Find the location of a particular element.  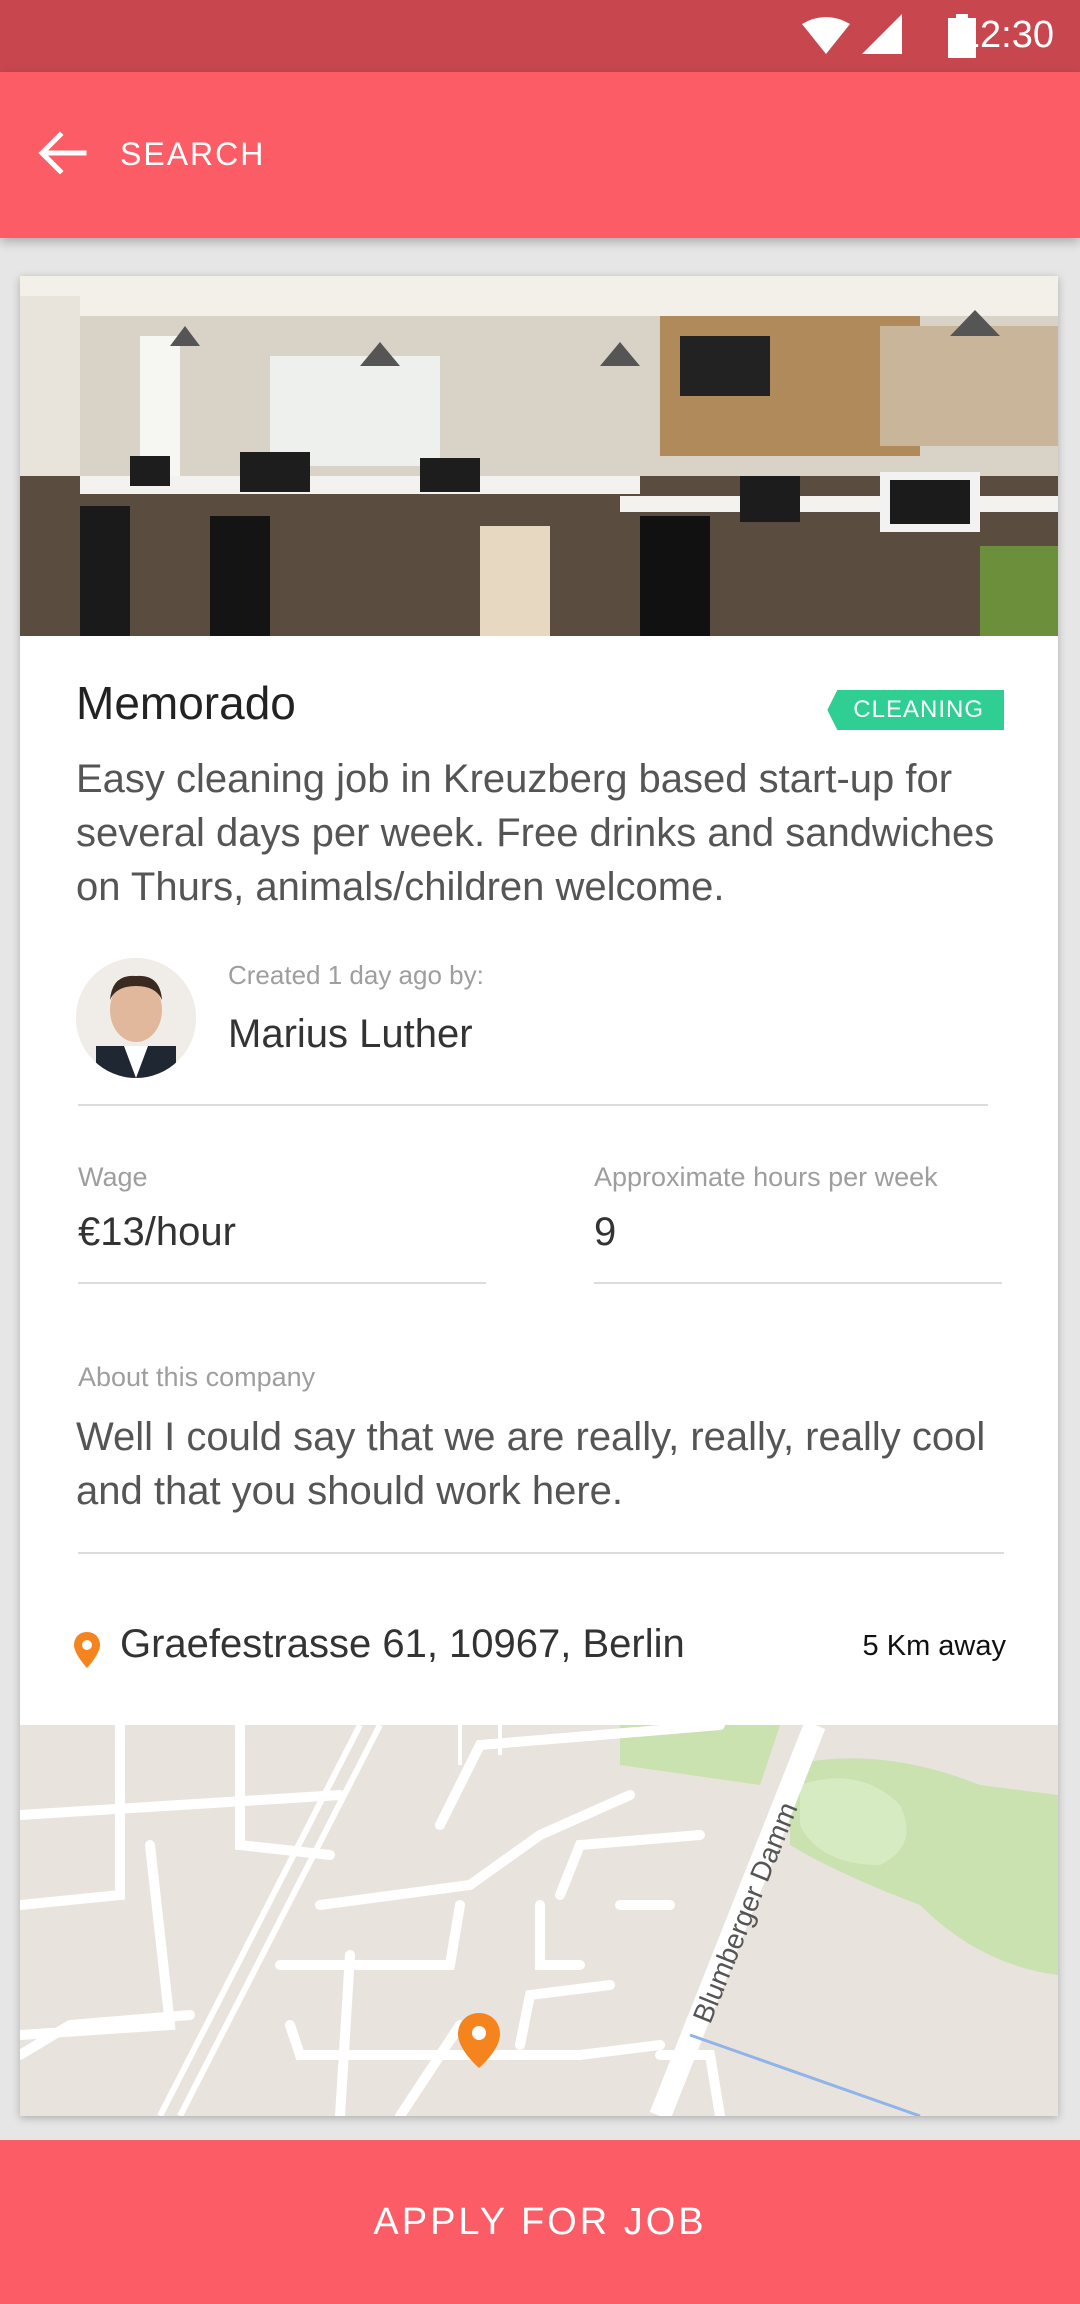

about-label: About this company is located at coordinates (197, 1377).